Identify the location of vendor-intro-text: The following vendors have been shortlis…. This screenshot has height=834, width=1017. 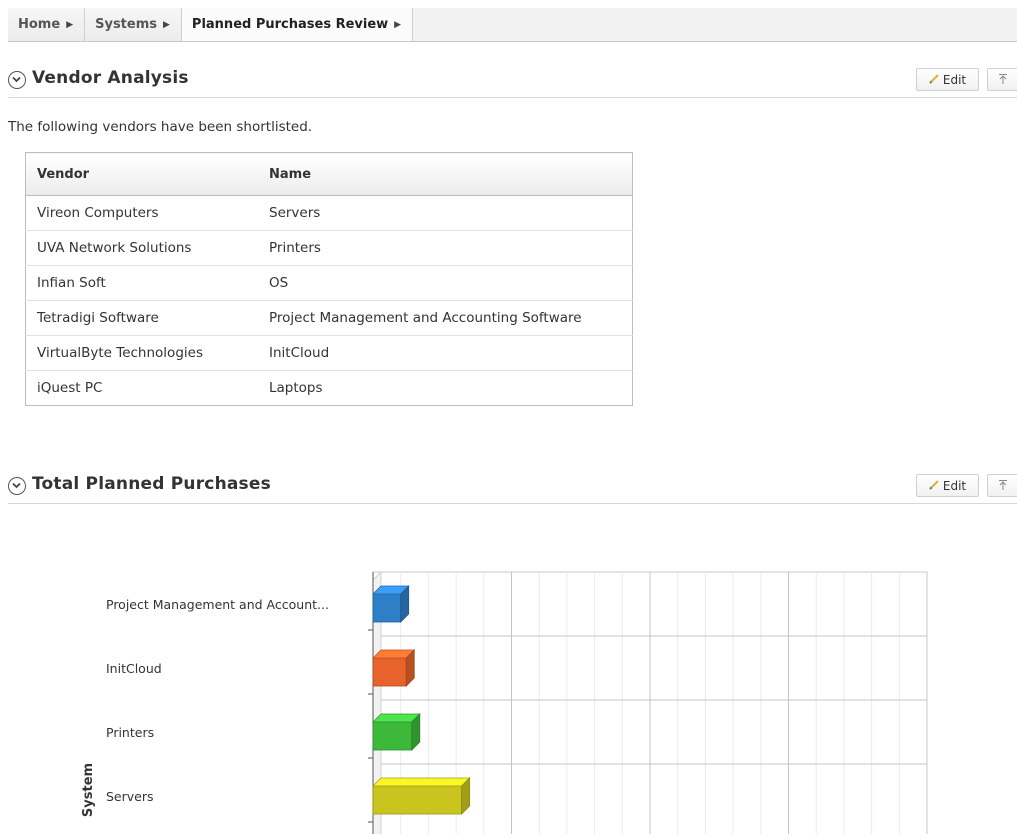
(160, 127).